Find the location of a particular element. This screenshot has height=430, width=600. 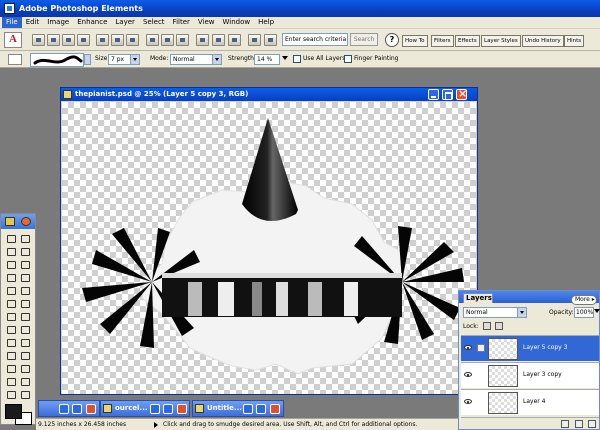

shape-tool-icon is located at coordinates (25, 355).